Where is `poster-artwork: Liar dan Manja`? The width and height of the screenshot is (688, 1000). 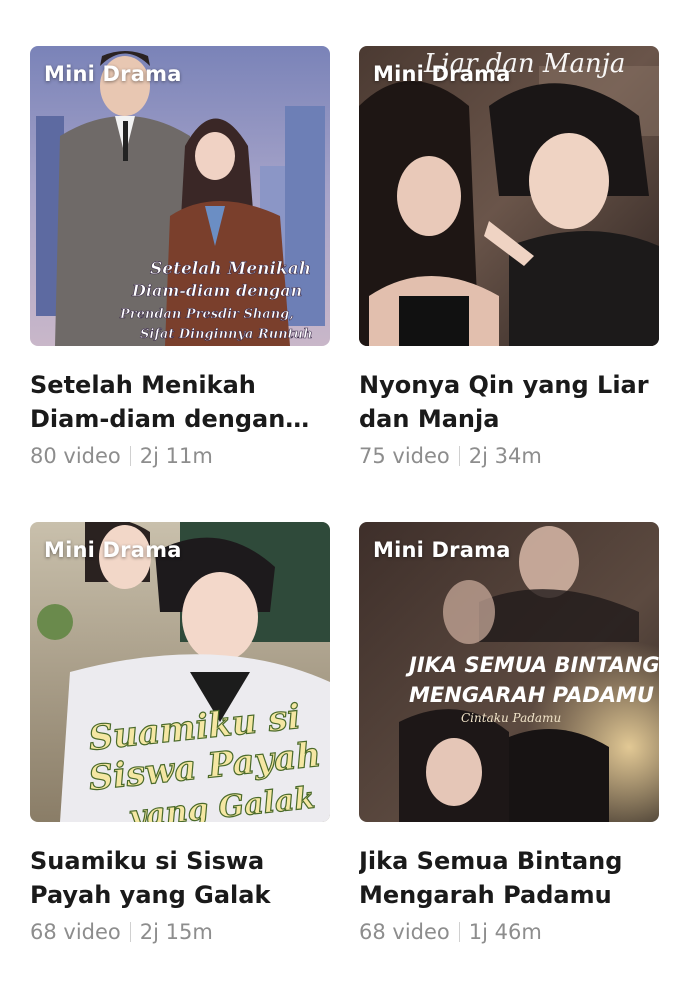 poster-artwork: Liar dan Manja is located at coordinates (509, 196).